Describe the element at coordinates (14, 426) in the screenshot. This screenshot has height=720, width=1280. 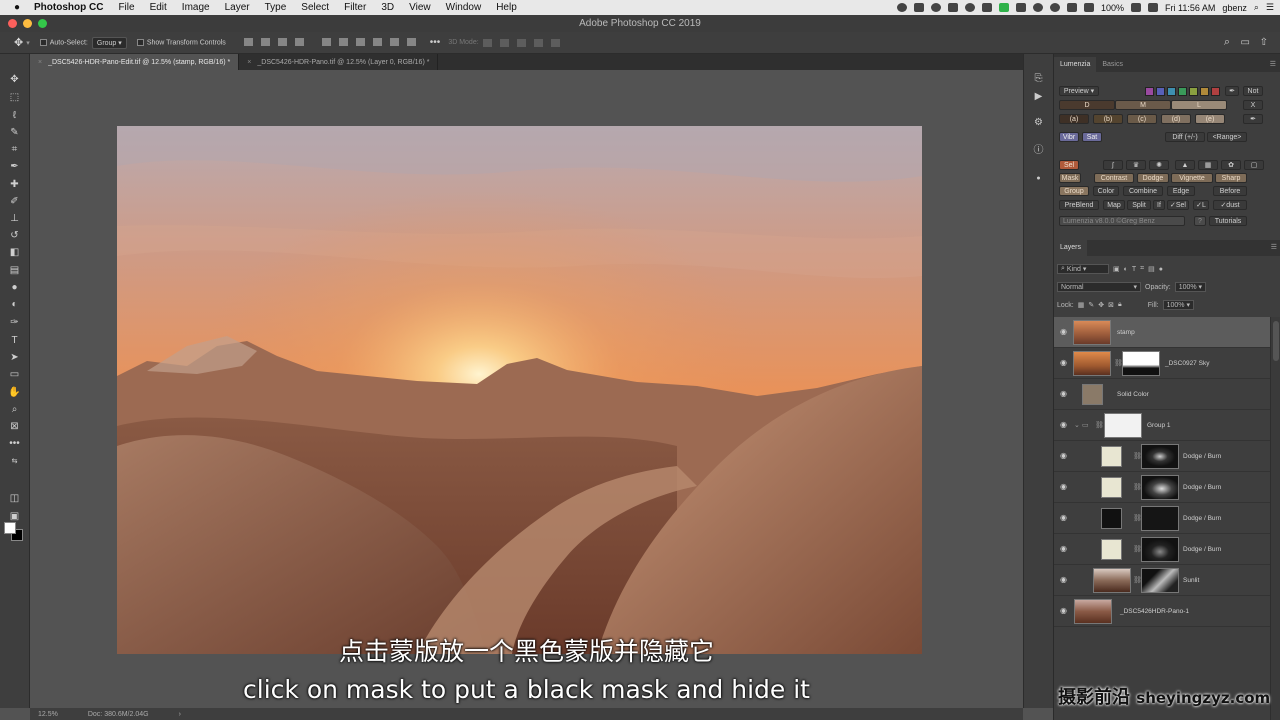
I see `artboard-tool-icon: ⊠` at that location.